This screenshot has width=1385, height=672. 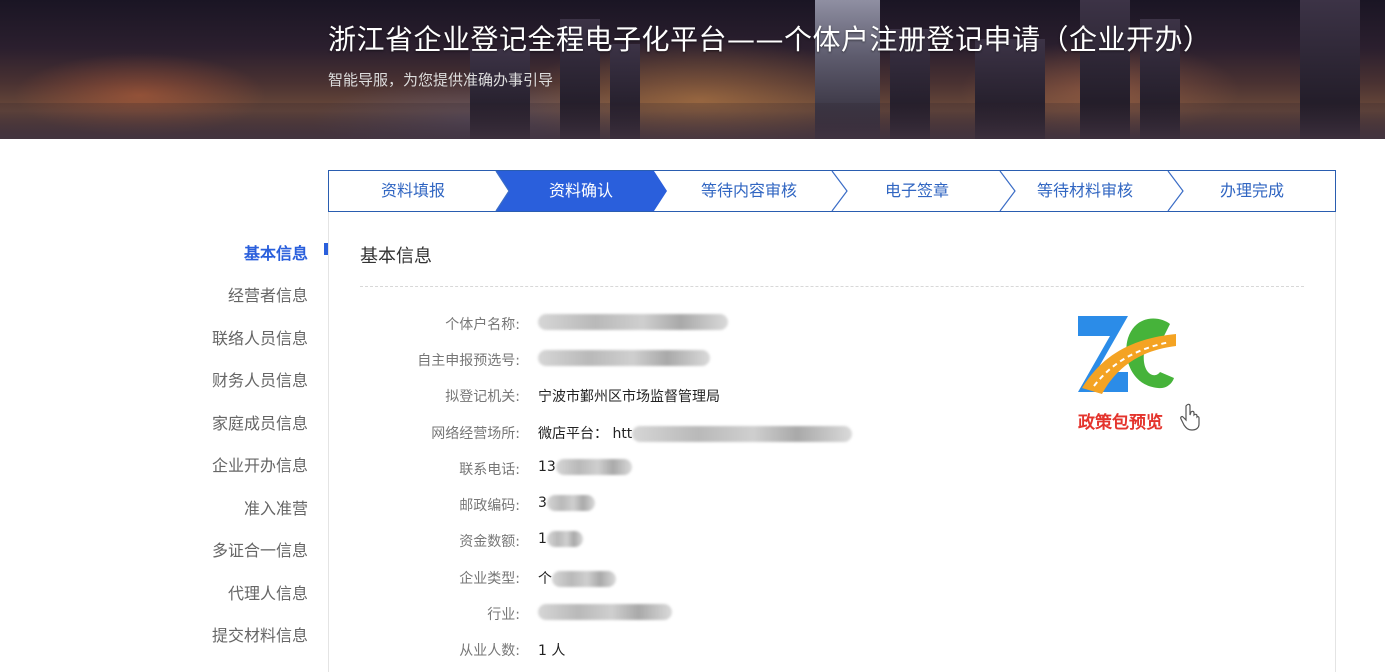 What do you see at coordinates (249, 337) in the screenshot?
I see `sidebar-item-liaison-info: 联络人员信息` at bounding box center [249, 337].